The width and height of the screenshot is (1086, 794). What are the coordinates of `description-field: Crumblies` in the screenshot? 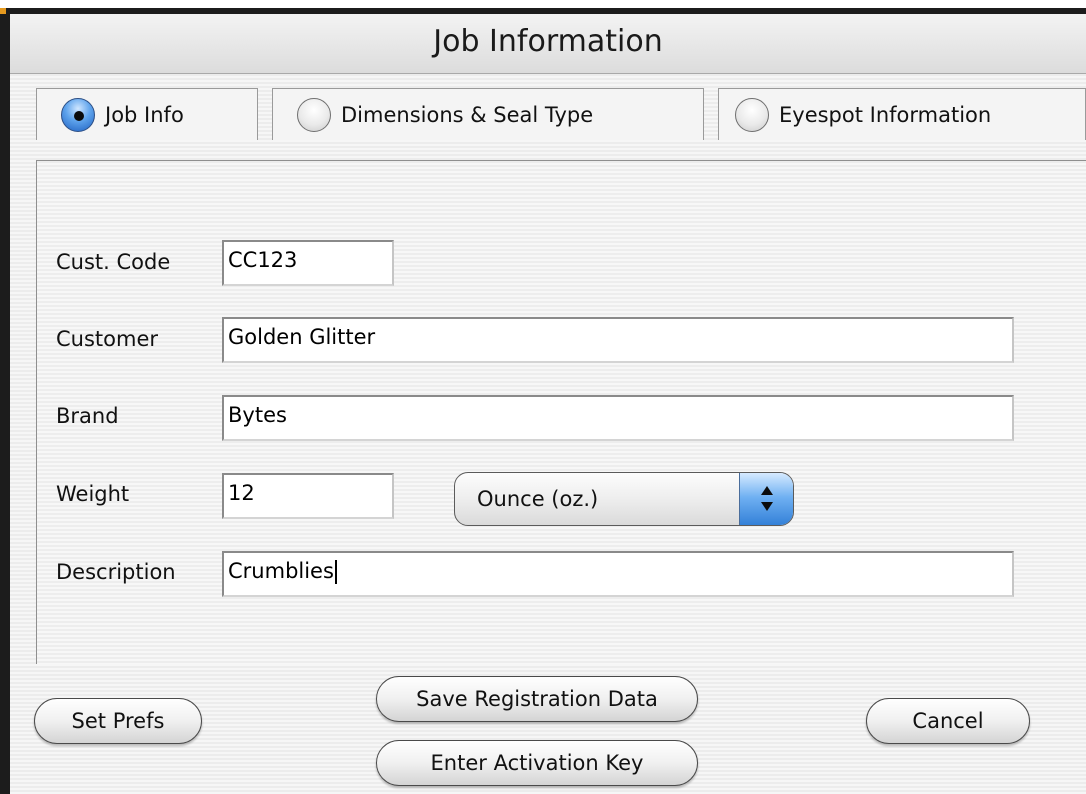 It's located at (618, 574).